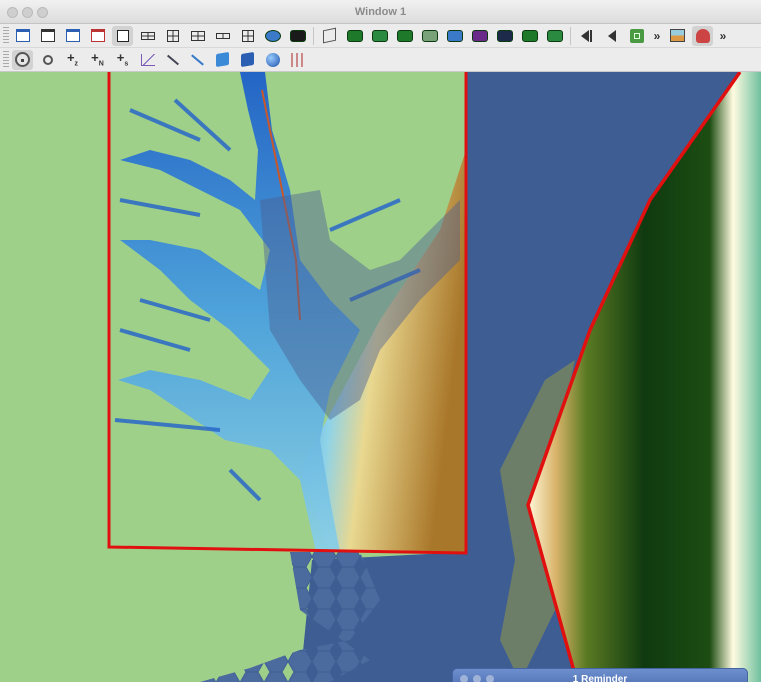 Image resolution: width=761 pixels, height=682 pixels. I want to click on add-z-point-button: +z, so click(72, 60).